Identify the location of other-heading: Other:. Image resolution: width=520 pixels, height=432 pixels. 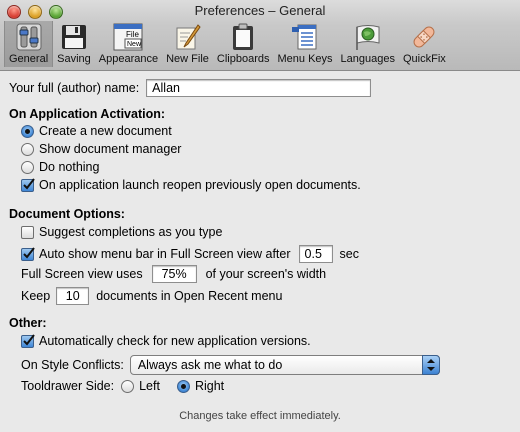
(28, 323).